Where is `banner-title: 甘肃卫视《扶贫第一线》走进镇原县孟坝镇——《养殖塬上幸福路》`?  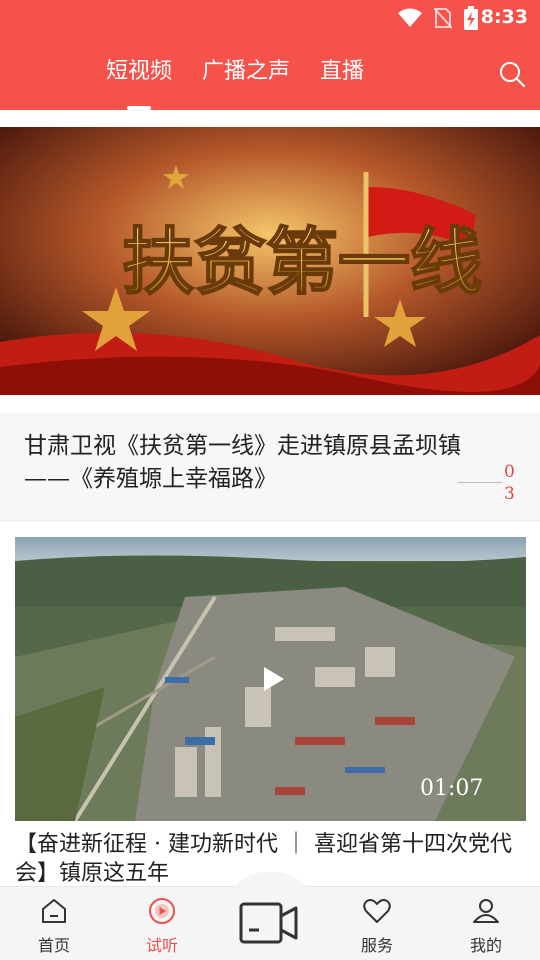 banner-title: 甘肃卫视《扶贫第一线》走进镇原县孟坝镇——《养殖塬上幸福路》 is located at coordinates (264, 463).